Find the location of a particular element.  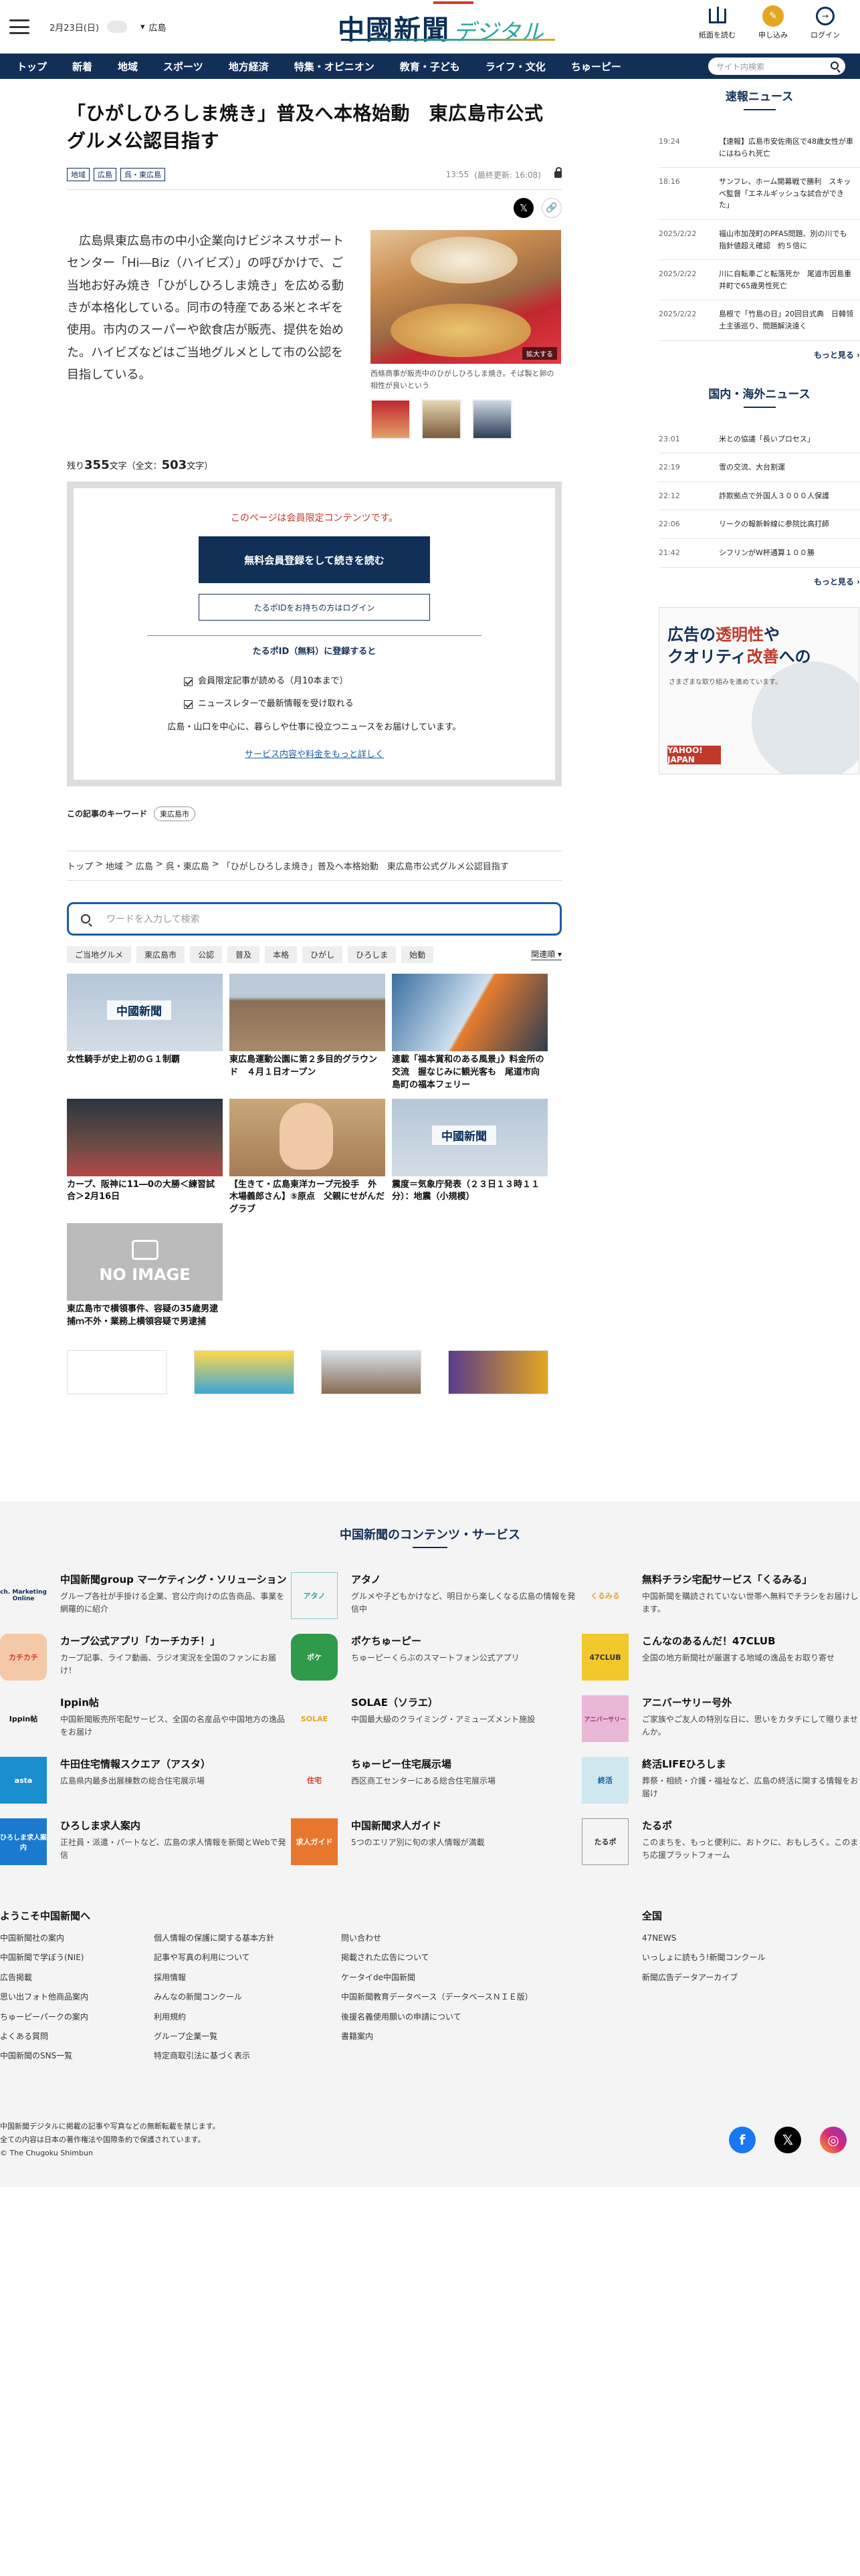

world-more-link: もっと見る › is located at coordinates (759, 582).